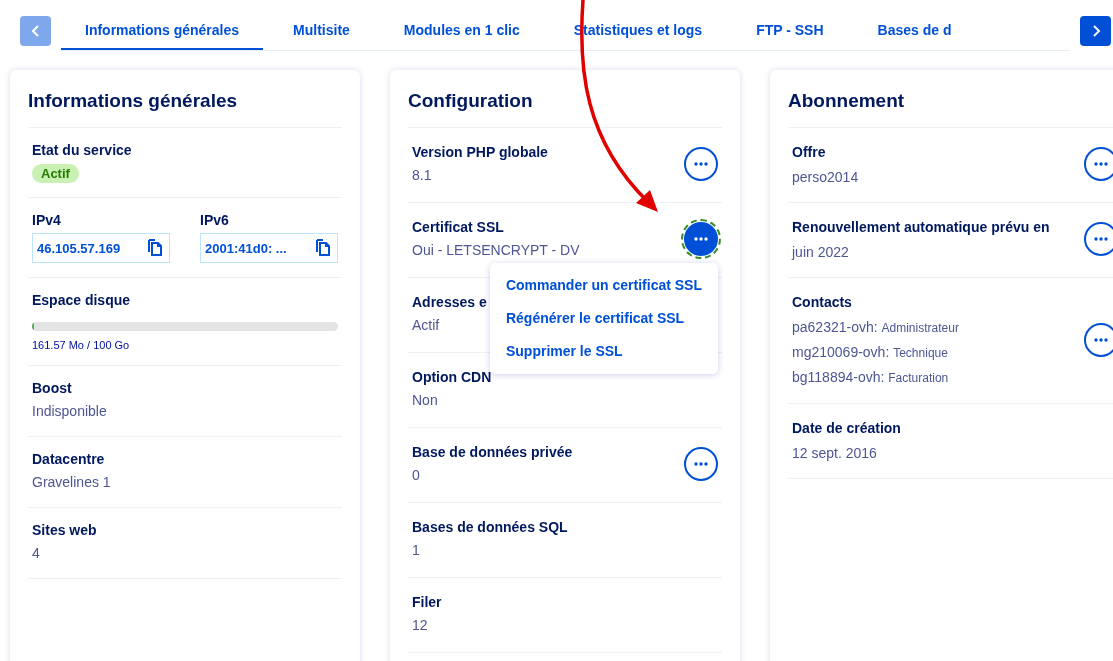 The height and width of the screenshot is (661, 1113). Describe the element at coordinates (420, 625) in the screenshot. I see `field-value: 12` at that location.